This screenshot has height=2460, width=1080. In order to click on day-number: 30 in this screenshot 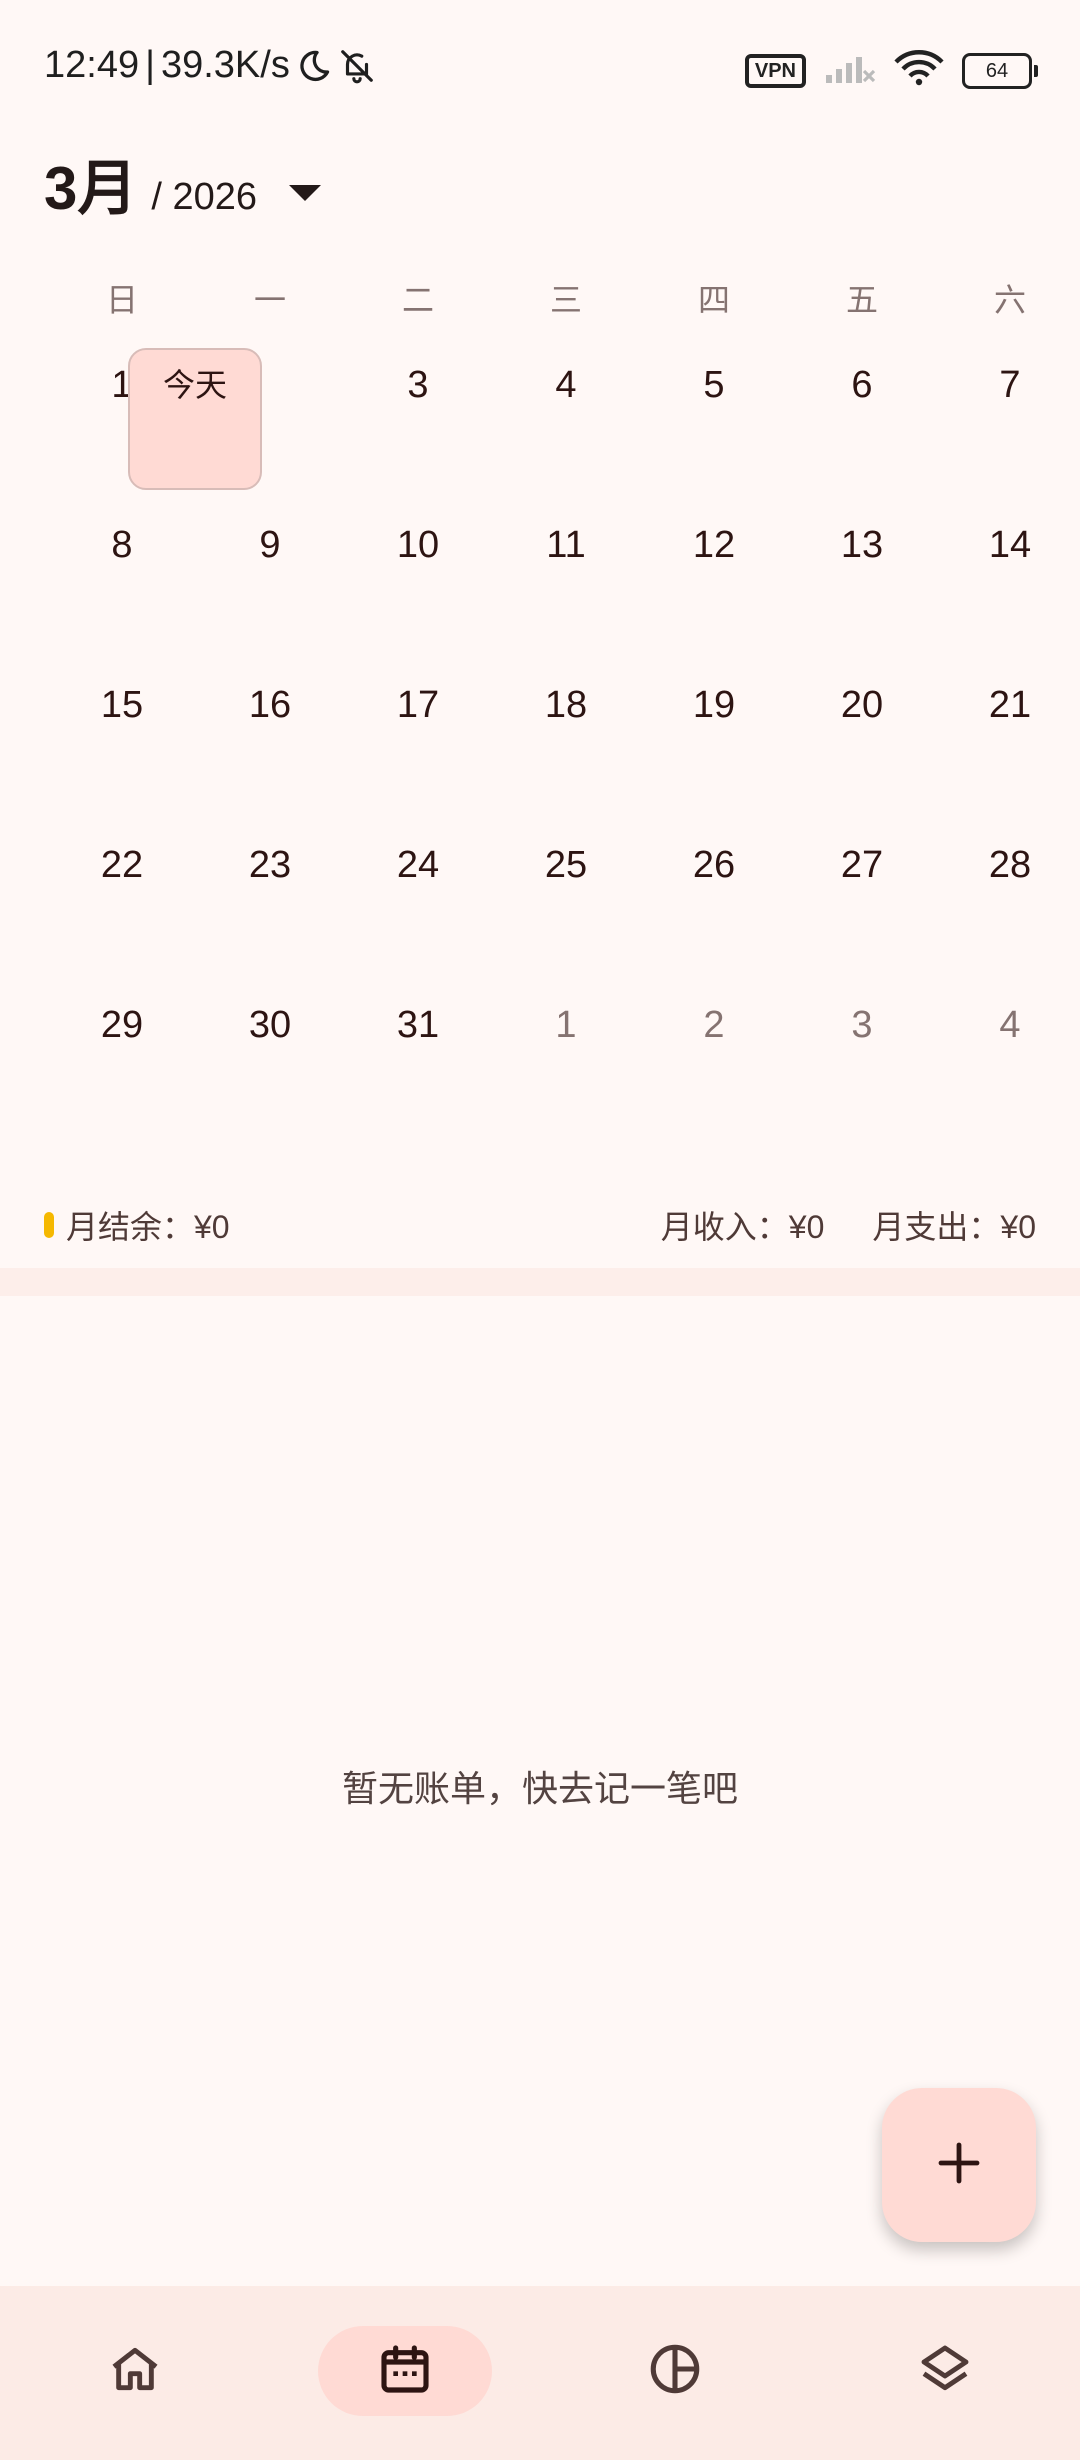, I will do `click(270, 1025)`.